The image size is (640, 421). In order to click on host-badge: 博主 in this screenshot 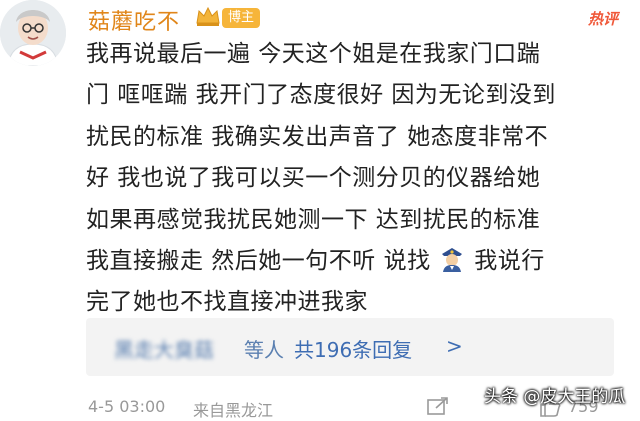, I will do `click(241, 18)`.